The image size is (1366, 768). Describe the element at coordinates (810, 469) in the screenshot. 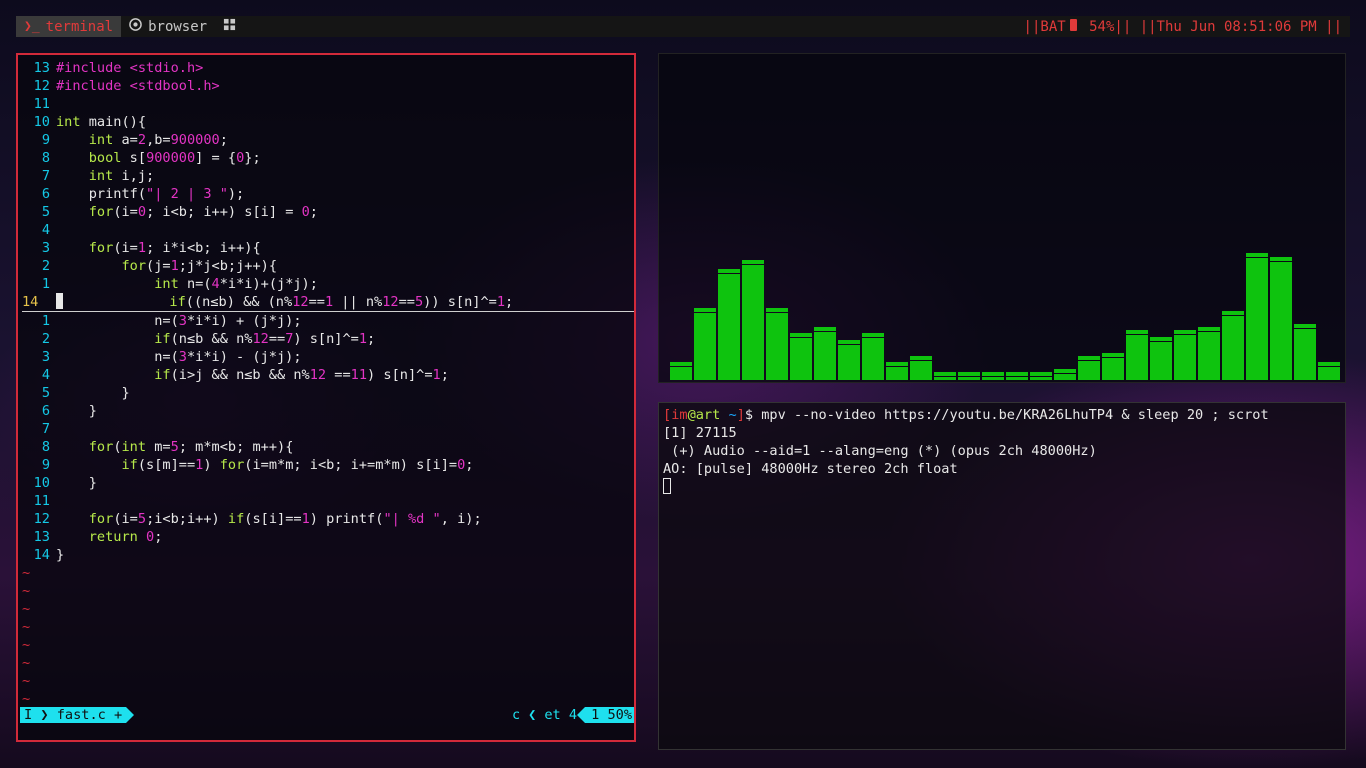

I see `output-line: AO: [pulse] 48000Hz stereo 2ch float` at that location.